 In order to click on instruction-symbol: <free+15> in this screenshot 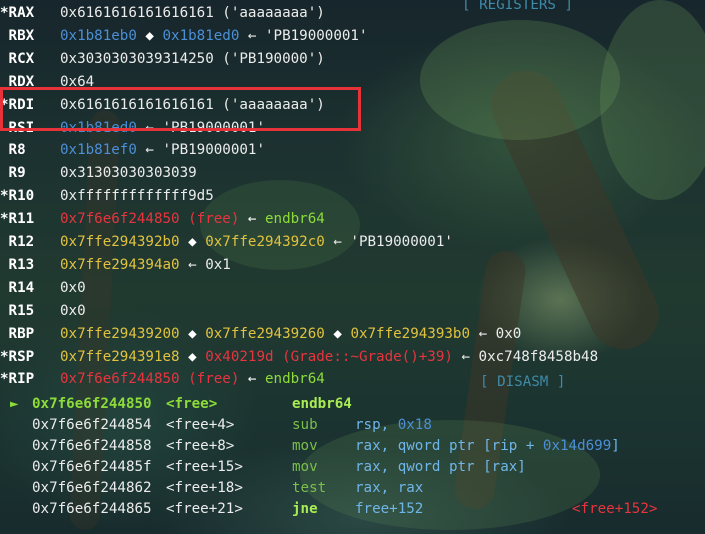, I will do `click(204, 467)`.